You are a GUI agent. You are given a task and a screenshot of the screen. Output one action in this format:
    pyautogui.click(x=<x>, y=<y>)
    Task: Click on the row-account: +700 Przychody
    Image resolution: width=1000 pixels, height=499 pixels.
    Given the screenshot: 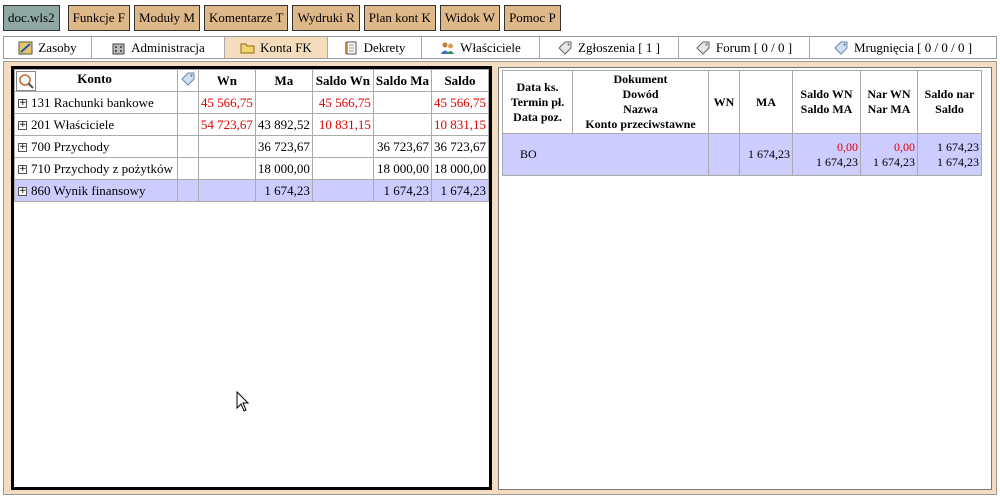 What is the action you would take?
    pyautogui.click(x=96, y=146)
    